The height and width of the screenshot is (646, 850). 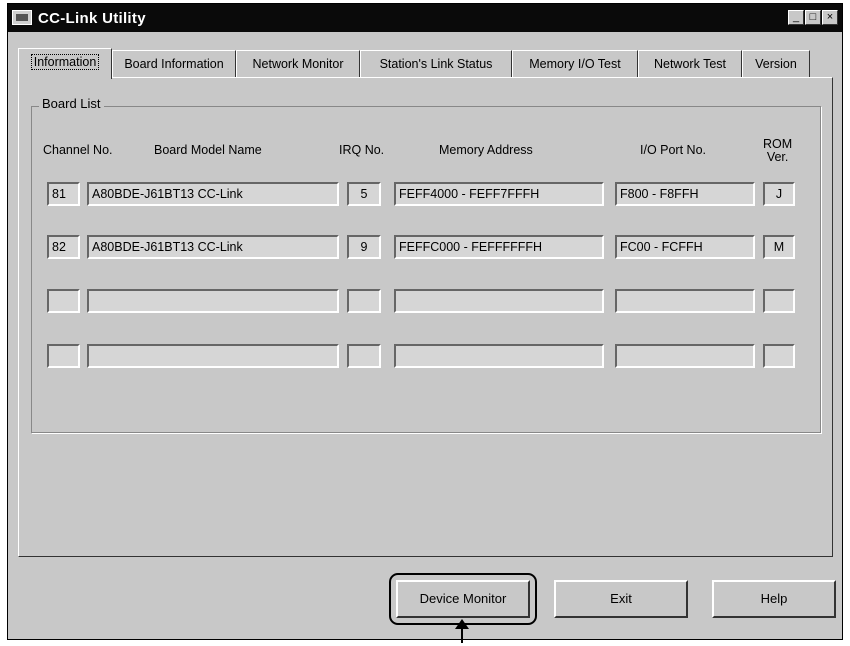 What do you see at coordinates (621, 599) in the screenshot?
I see `exit-button: Exit` at bounding box center [621, 599].